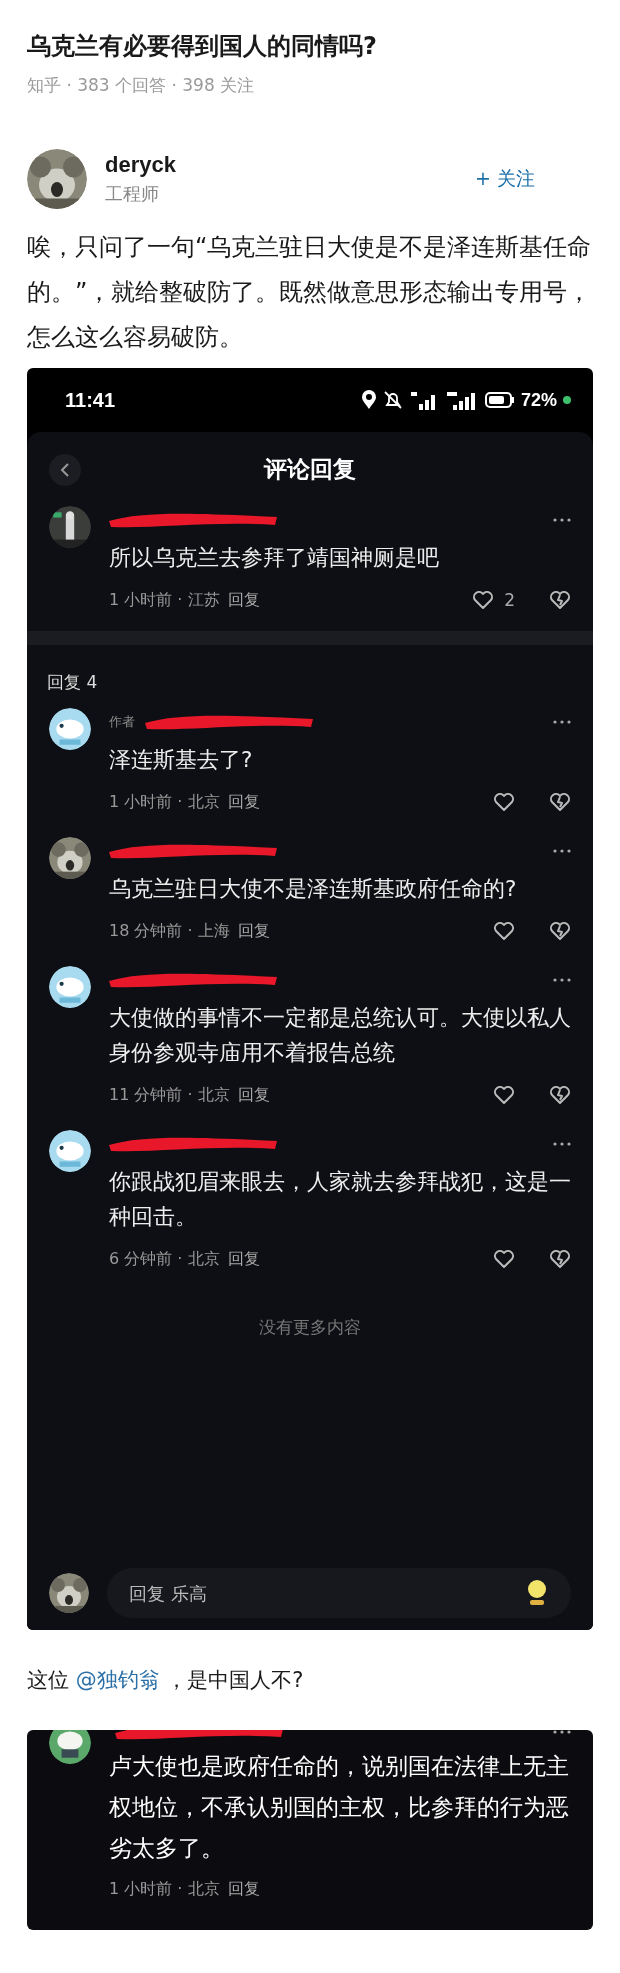 The height and width of the screenshot is (1973, 620). I want to click on question-title: 乌克兰有必要得到国人的同情吗?, so click(202, 46).